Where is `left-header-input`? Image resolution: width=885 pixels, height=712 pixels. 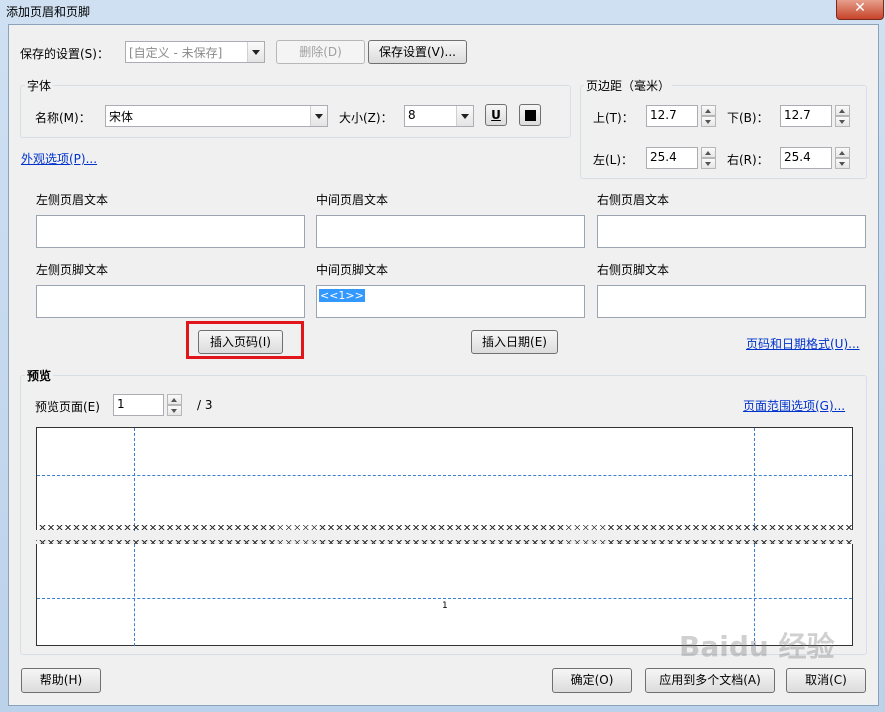 left-header-input is located at coordinates (170, 231).